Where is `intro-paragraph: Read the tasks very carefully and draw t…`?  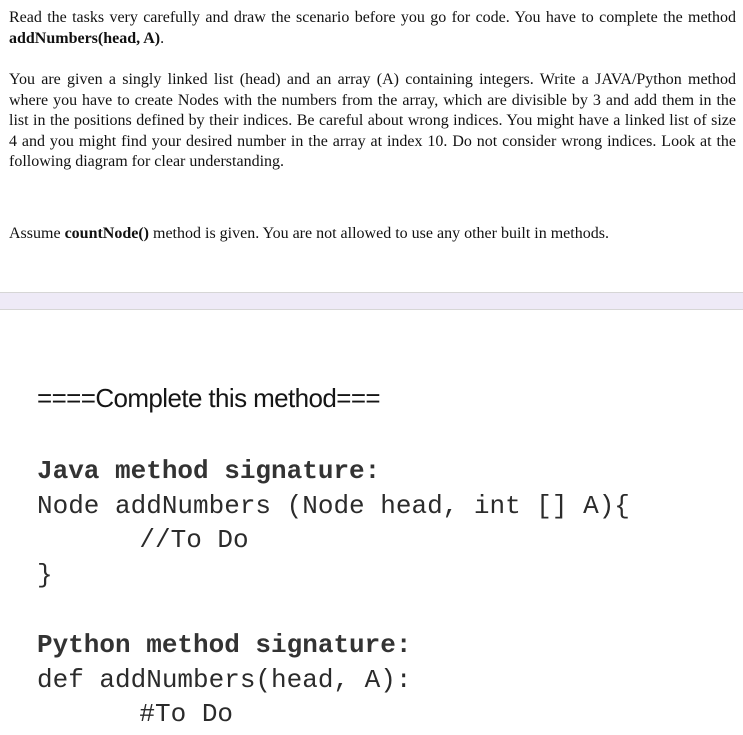 intro-paragraph: Read the tasks very carefully and draw t… is located at coordinates (372, 28).